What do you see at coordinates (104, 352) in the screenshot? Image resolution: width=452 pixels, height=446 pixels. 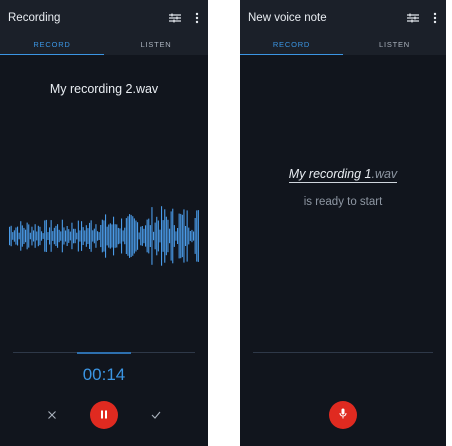 I see `progress-track` at bounding box center [104, 352].